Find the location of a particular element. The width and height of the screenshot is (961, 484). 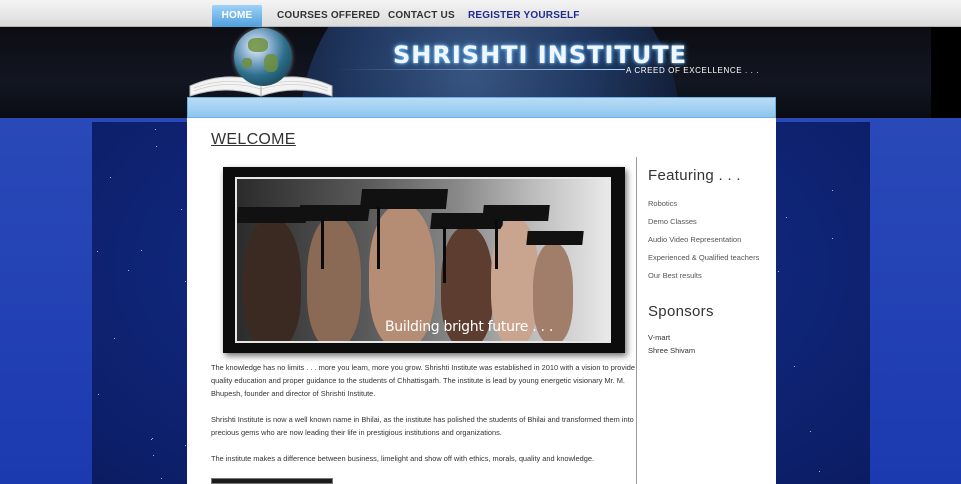

site-tagline: A CREED OF EXCELLENCE . . . is located at coordinates (693, 70).